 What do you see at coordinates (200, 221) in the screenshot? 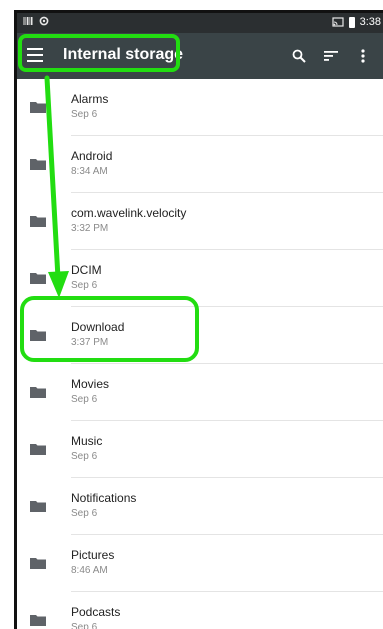
I see `list-item: com.wavelink.velocity 3:32 PM` at bounding box center [200, 221].